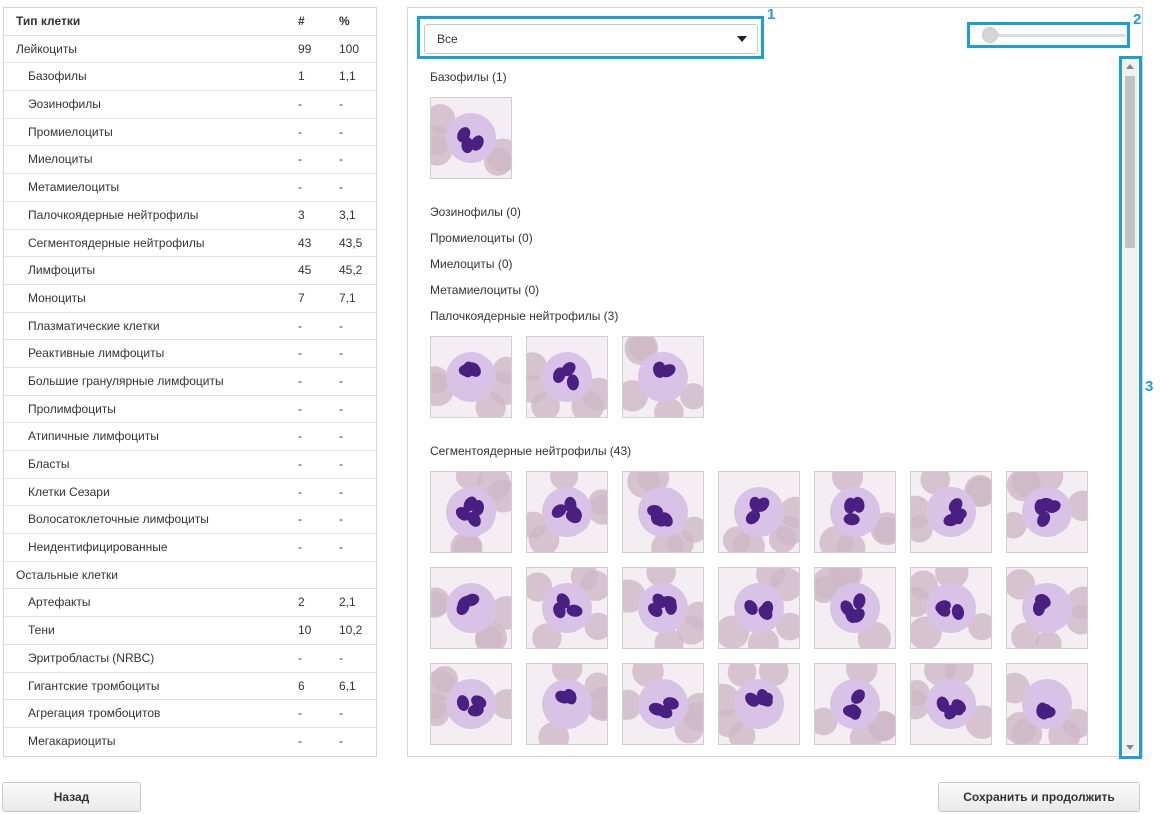 The image size is (1160, 814). Describe the element at coordinates (116, 242) in the screenshot. I see `cell-type-name: Сегментоядерные нейтрофилы` at that location.